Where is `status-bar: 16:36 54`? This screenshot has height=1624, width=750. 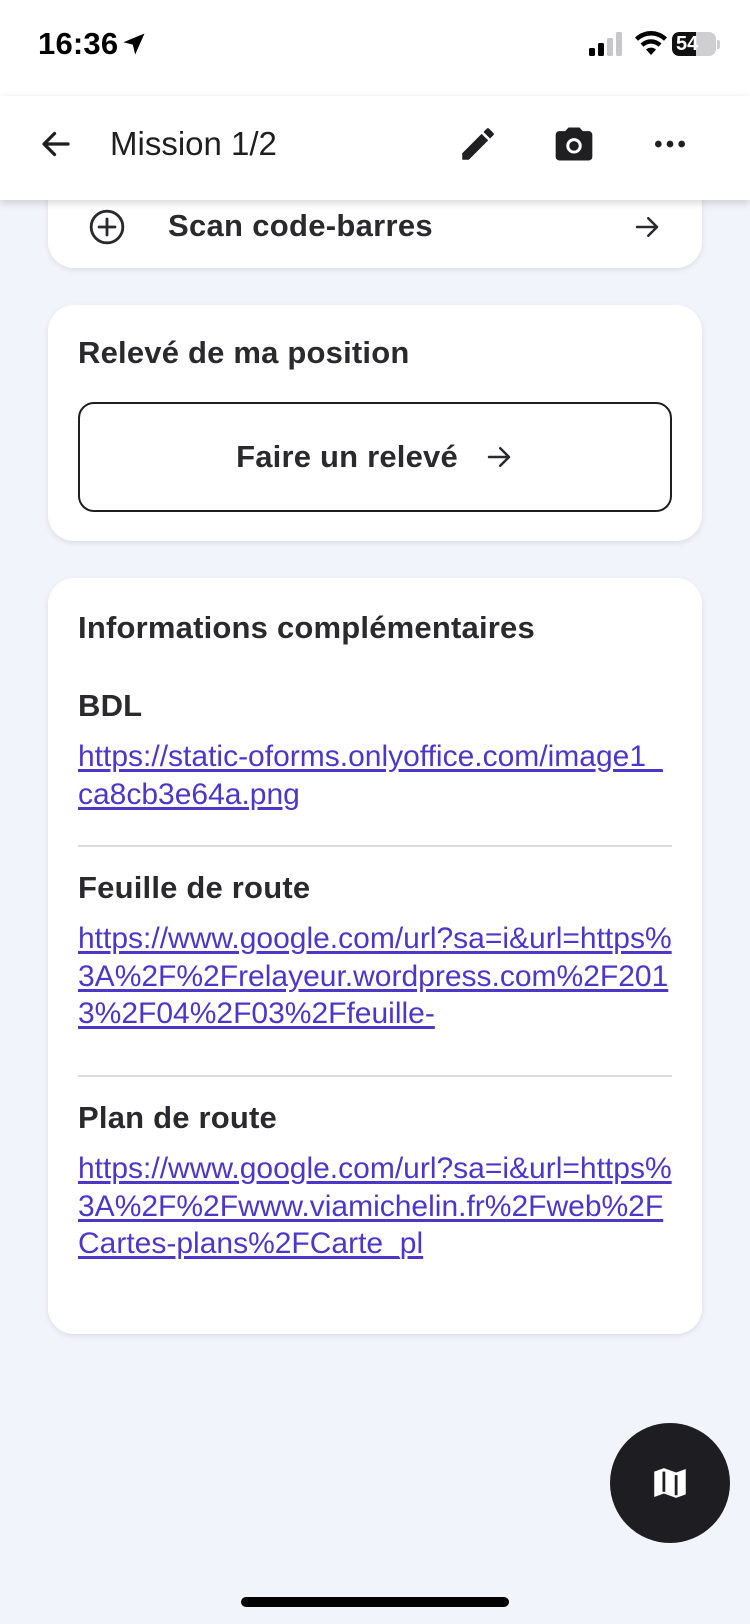
status-bar: 16:36 54 is located at coordinates (375, 48).